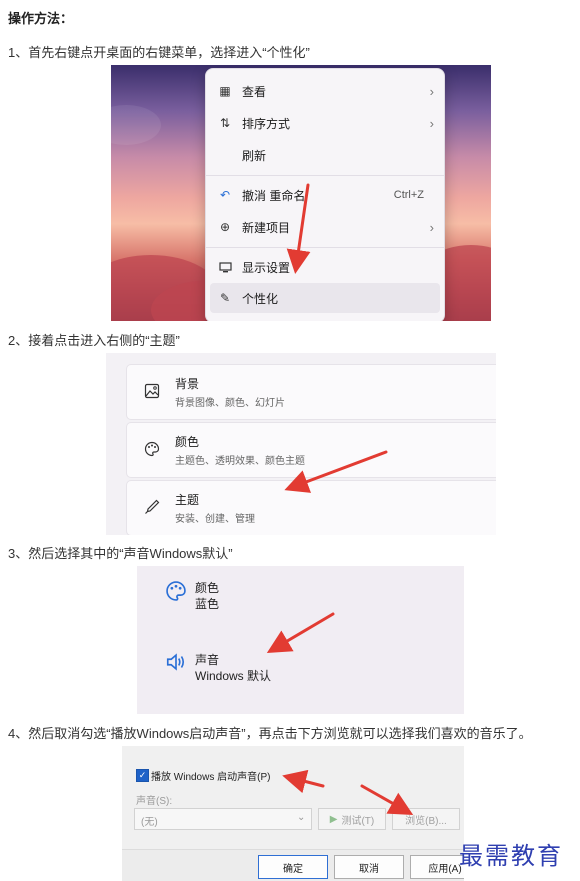 The height and width of the screenshot is (881, 580). Describe the element at coordinates (225, 123) in the screenshot. I see `sort-icon: ⇅` at that location.